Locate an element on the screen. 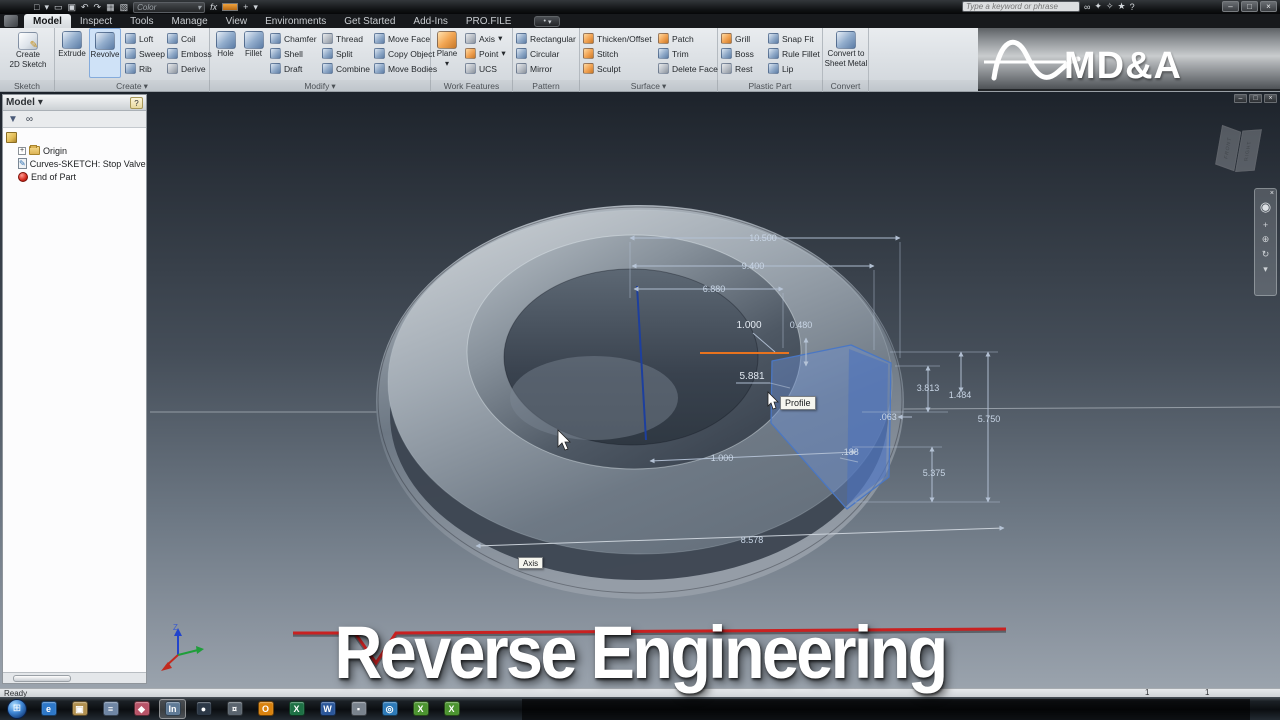 The height and width of the screenshot is (720, 1280). coil-button: Coil is located at coordinates (189, 38).